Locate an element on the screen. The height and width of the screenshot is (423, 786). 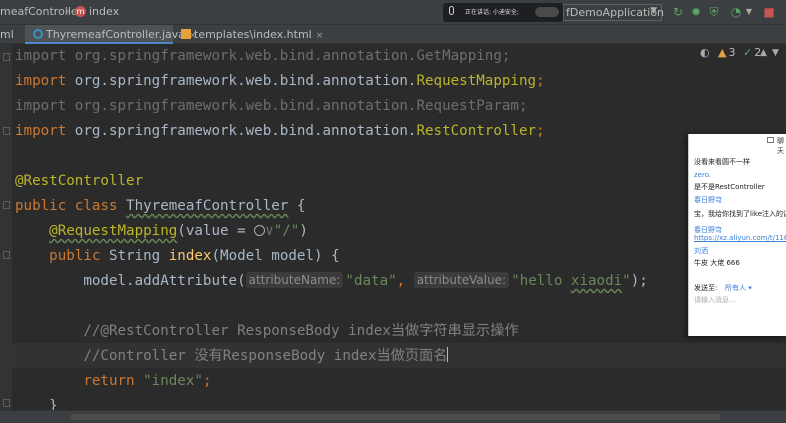
code-line: //Controller 没有ResponseBody index当做页面名 is located at coordinates (232, 356).